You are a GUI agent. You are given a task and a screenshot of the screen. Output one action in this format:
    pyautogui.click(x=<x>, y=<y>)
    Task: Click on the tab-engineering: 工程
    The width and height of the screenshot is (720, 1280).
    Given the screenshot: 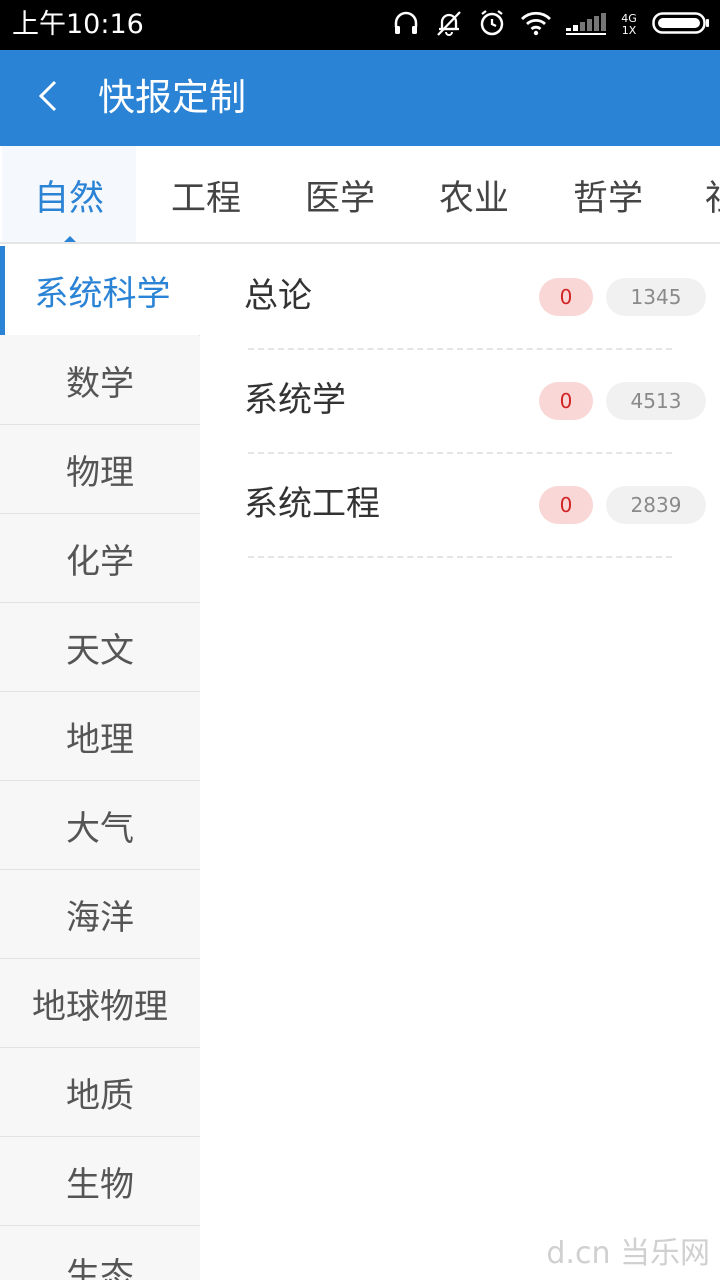 What is the action you would take?
    pyautogui.click(x=206, y=194)
    